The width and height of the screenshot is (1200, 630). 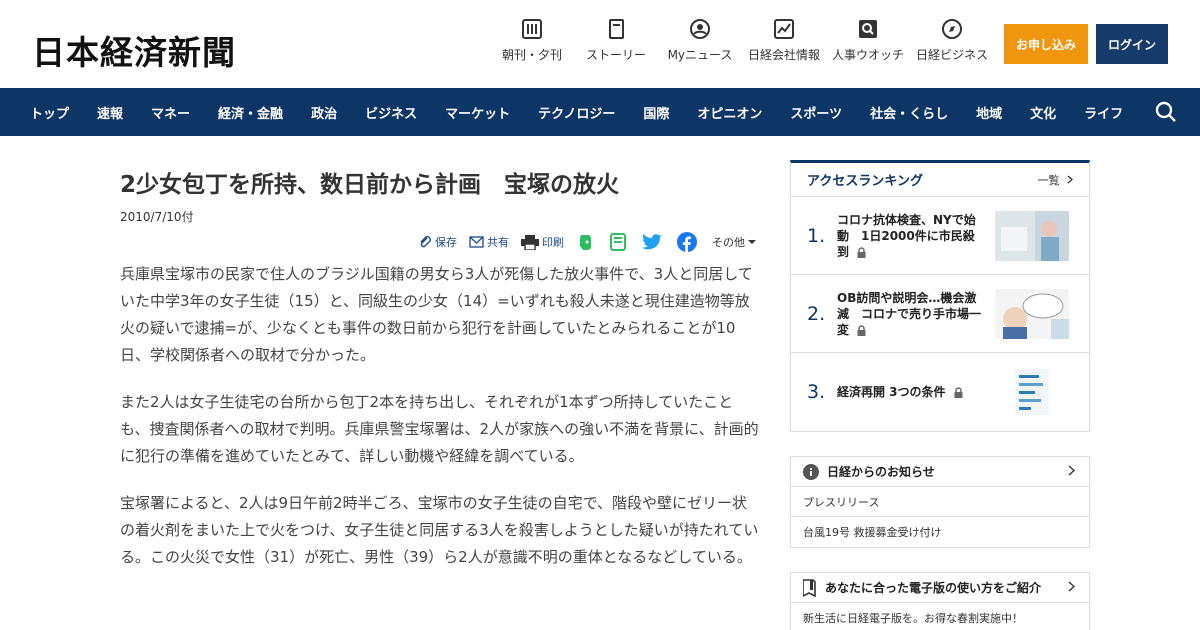 I want to click on ranking-item-2: 2. OB訪問や説明会…機会激減 コロナで売り手市場一変, so click(x=940, y=314).